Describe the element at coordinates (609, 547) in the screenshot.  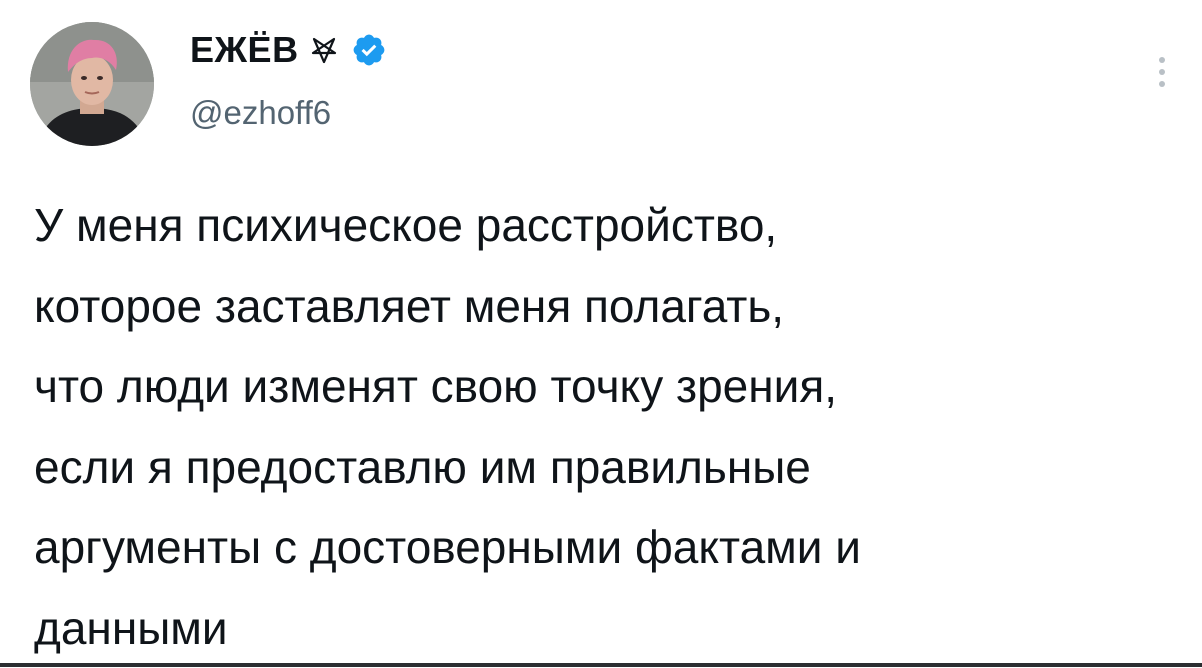
I see `tweet-text-line: аргументы с достоверными фактами и` at that location.